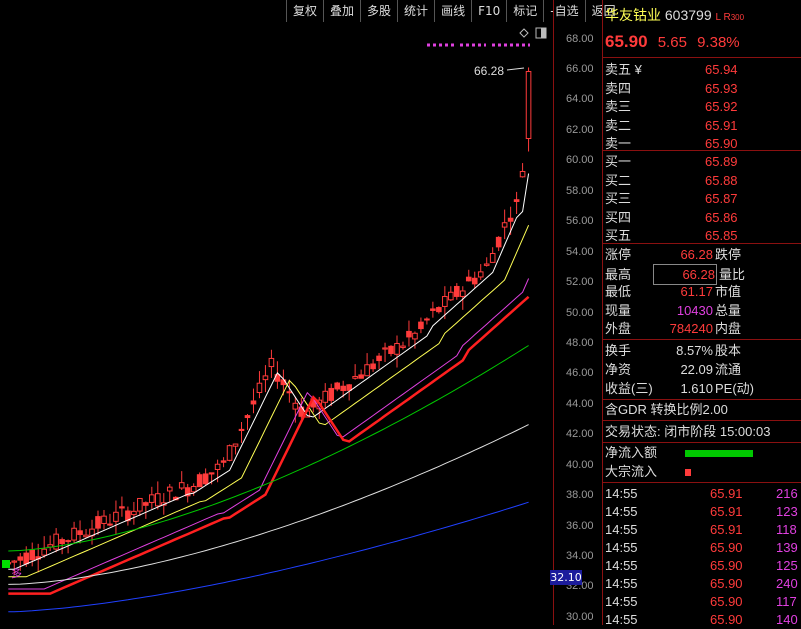  What do you see at coordinates (524, 33) in the screenshot?
I see `diamond-icon` at bounding box center [524, 33].